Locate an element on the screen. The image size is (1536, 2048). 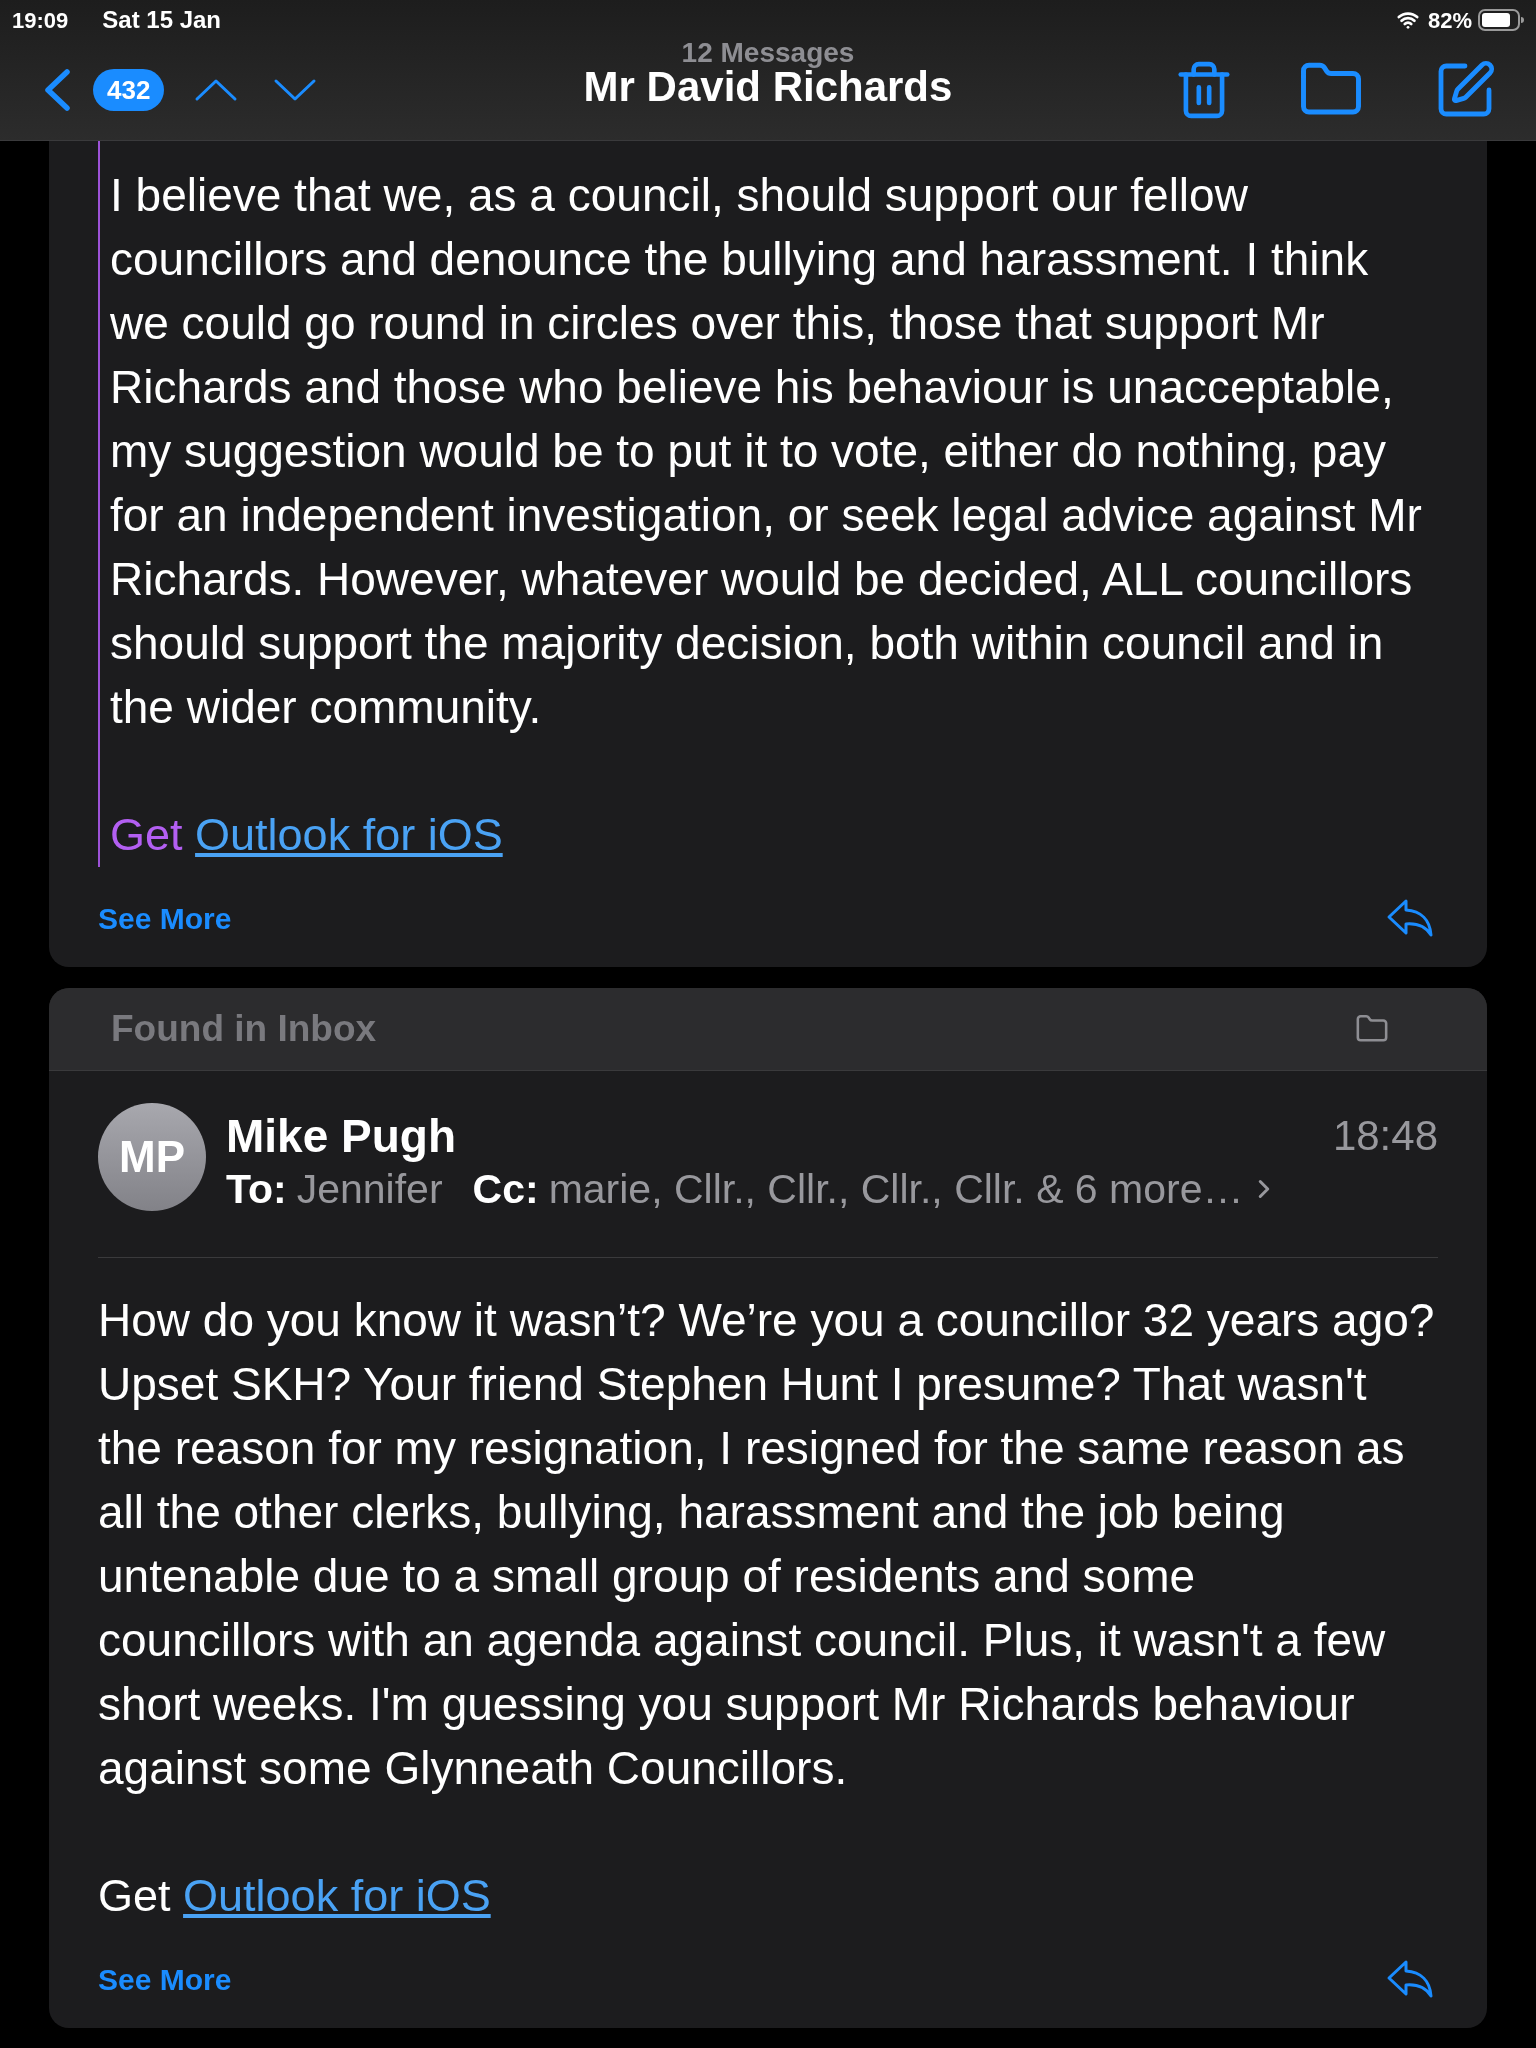
unread-count-badge: 432 is located at coordinates (129, 90).